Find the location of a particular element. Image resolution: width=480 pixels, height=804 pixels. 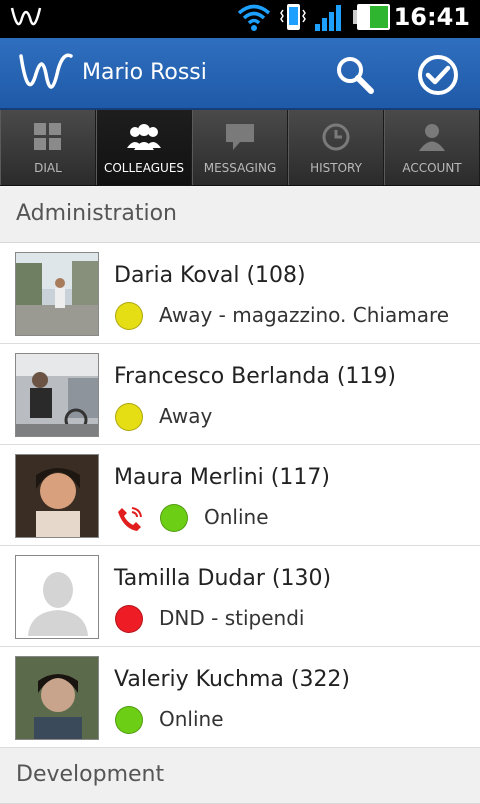

grid-icon is located at coordinates (48, 139).